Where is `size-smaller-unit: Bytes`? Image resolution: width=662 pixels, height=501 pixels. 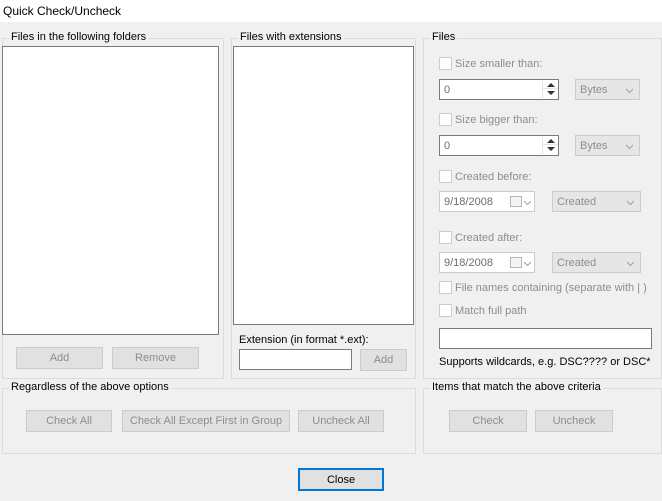 size-smaller-unit: Bytes is located at coordinates (594, 90).